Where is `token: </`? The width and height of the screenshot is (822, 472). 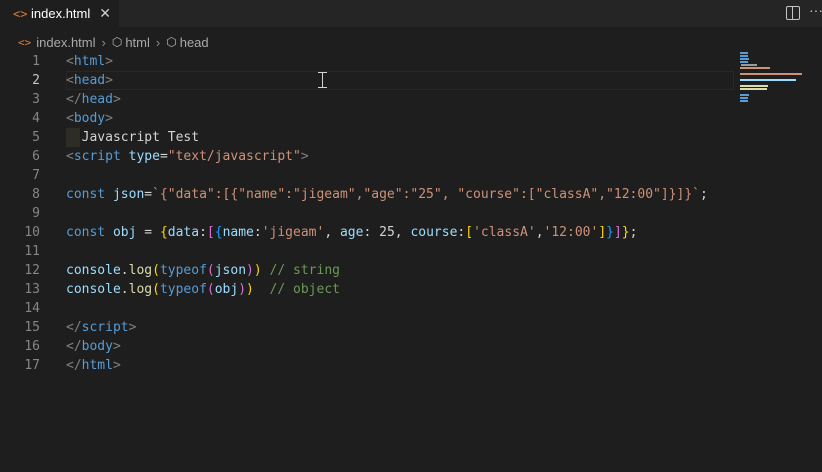 token: </ is located at coordinates (74, 365).